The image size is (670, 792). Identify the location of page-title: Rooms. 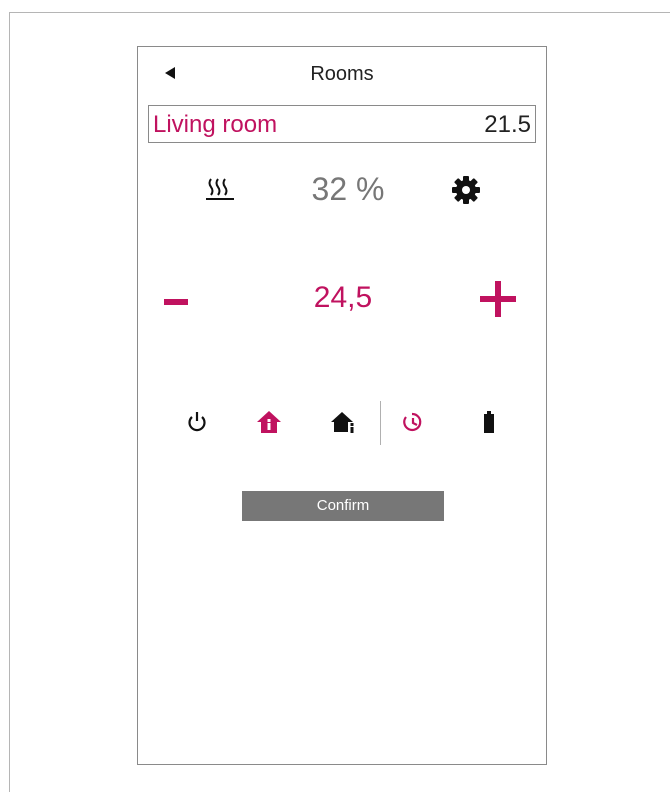
(342, 74).